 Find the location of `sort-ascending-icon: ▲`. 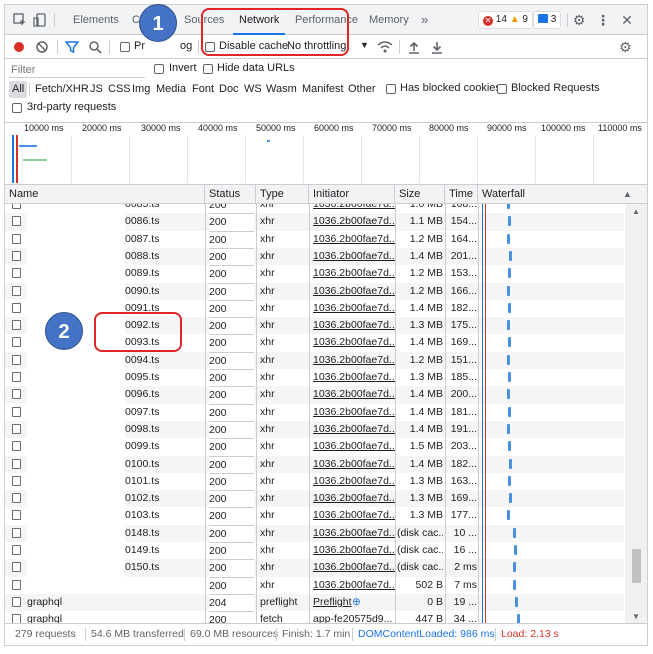

sort-ascending-icon: ▲ is located at coordinates (627, 194).